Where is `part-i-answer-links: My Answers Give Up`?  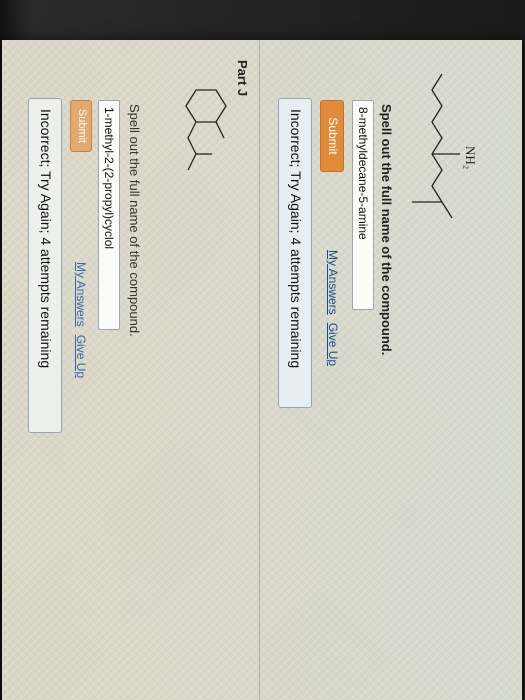
part-i-answer-links: My Answers Give Up is located at coordinates (333, 308).